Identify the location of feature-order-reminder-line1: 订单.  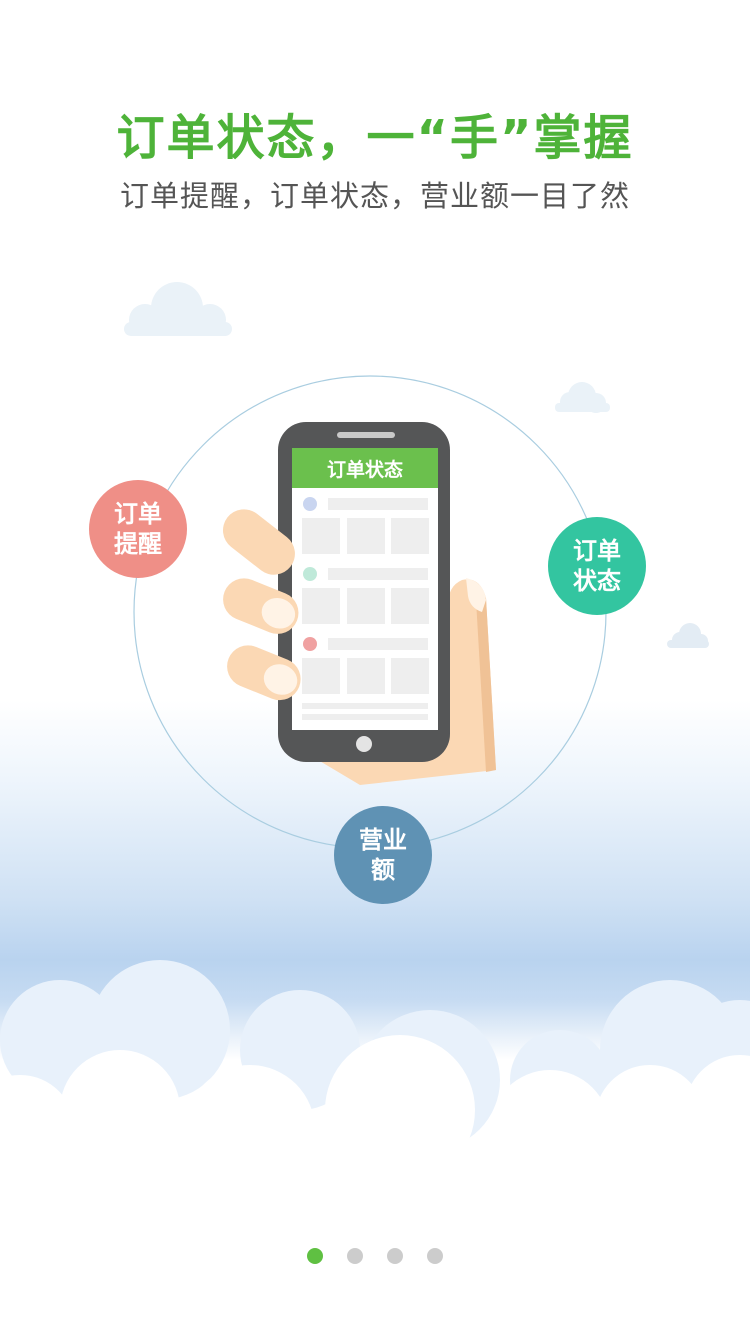
(138, 514).